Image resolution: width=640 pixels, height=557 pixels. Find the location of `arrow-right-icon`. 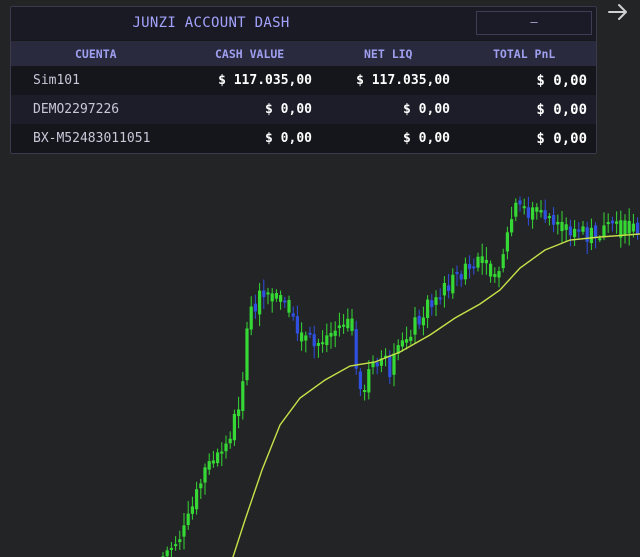

arrow-right-icon is located at coordinates (618, 12).